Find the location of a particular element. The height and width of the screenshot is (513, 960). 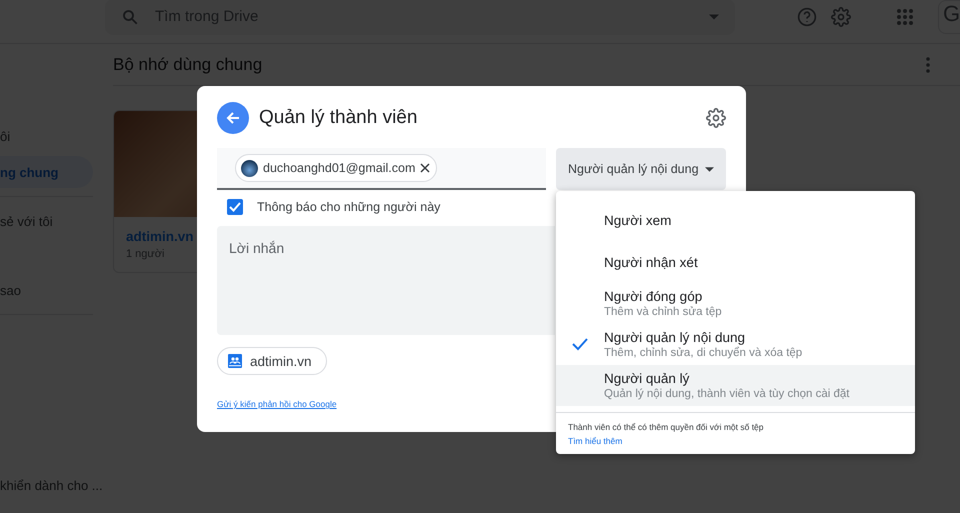

notify-checkbox is located at coordinates (235, 207).